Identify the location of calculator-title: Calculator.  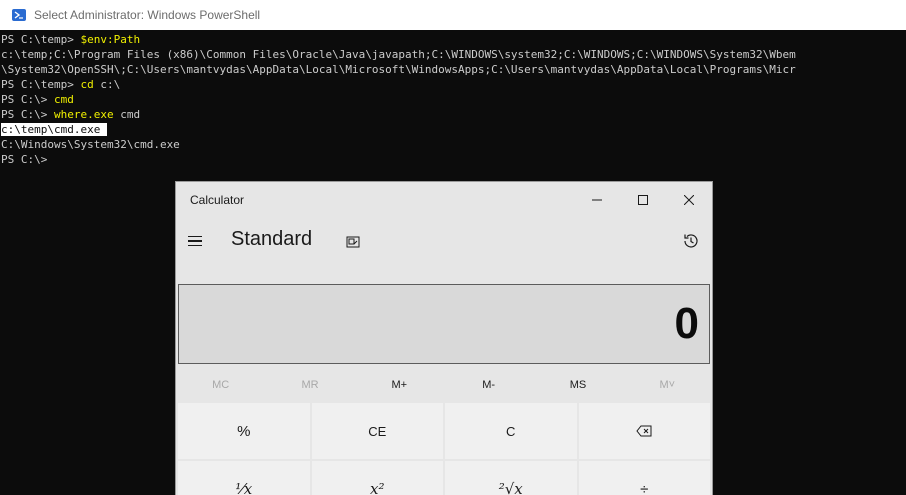
(217, 200).